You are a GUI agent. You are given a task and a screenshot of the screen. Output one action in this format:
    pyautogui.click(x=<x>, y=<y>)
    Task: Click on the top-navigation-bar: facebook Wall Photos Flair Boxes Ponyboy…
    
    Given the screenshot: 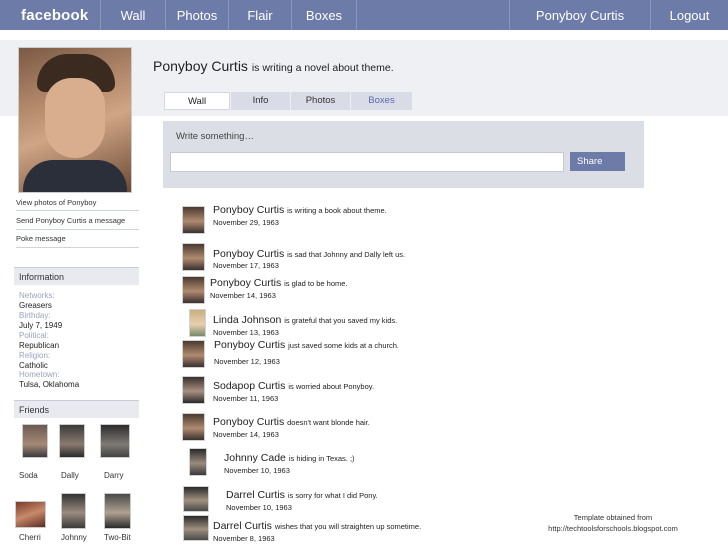 What is the action you would take?
    pyautogui.click(x=364, y=15)
    